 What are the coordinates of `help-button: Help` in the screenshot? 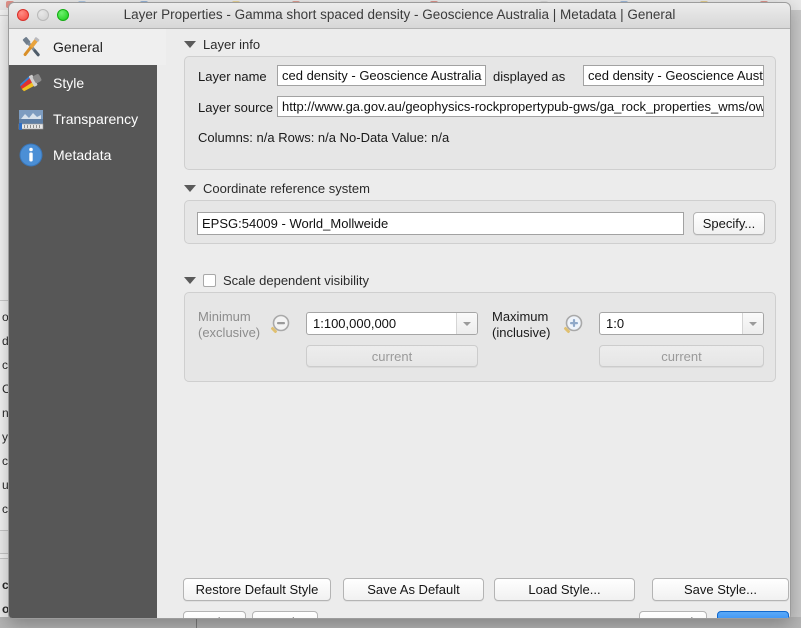 It's located at (214, 614).